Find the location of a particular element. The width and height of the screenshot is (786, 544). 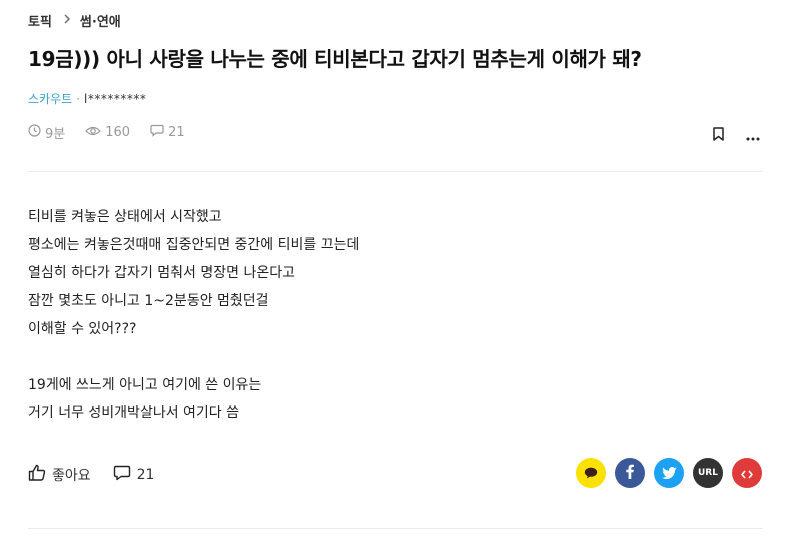

post-meta: 9분 160 21 is located at coordinates (116, 132).